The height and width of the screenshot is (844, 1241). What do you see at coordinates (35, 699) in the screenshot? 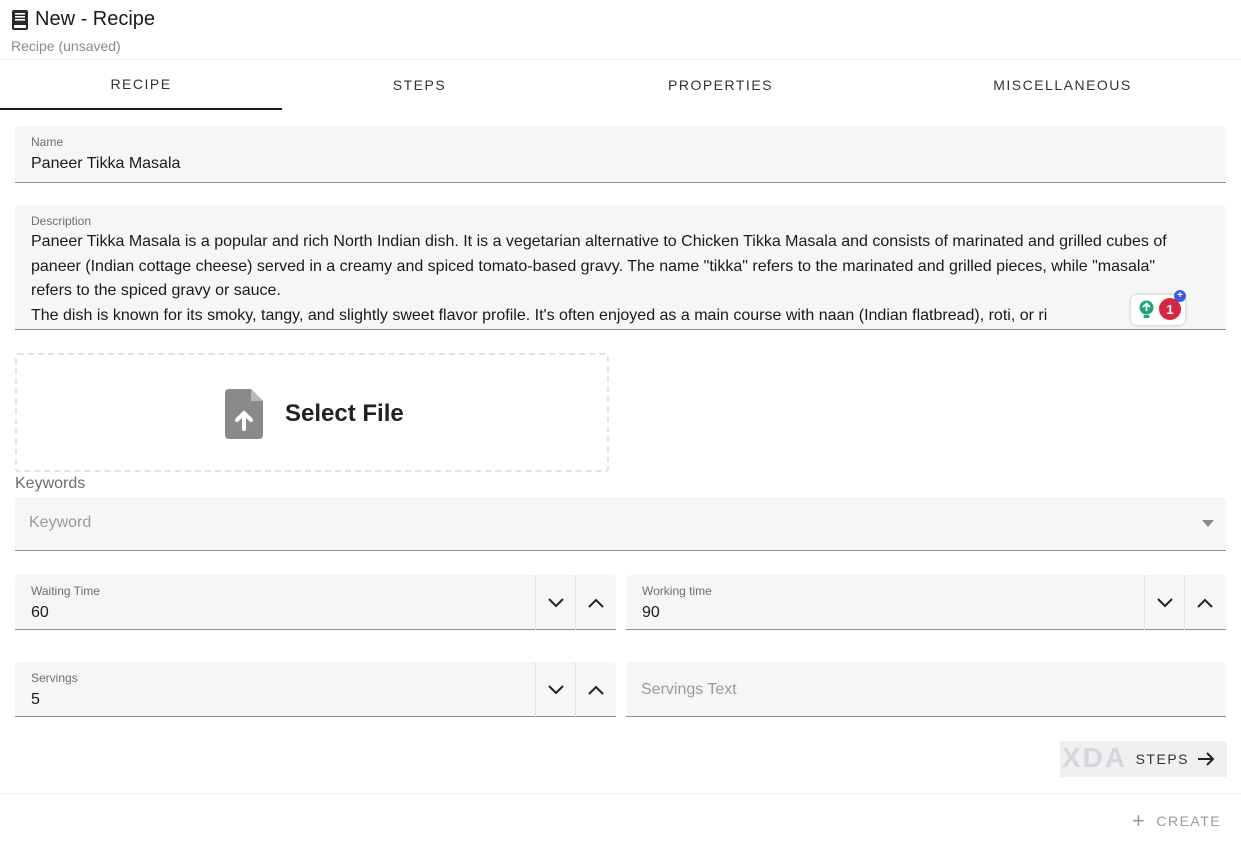
I see `servings-value: 5` at bounding box center [35, 699].